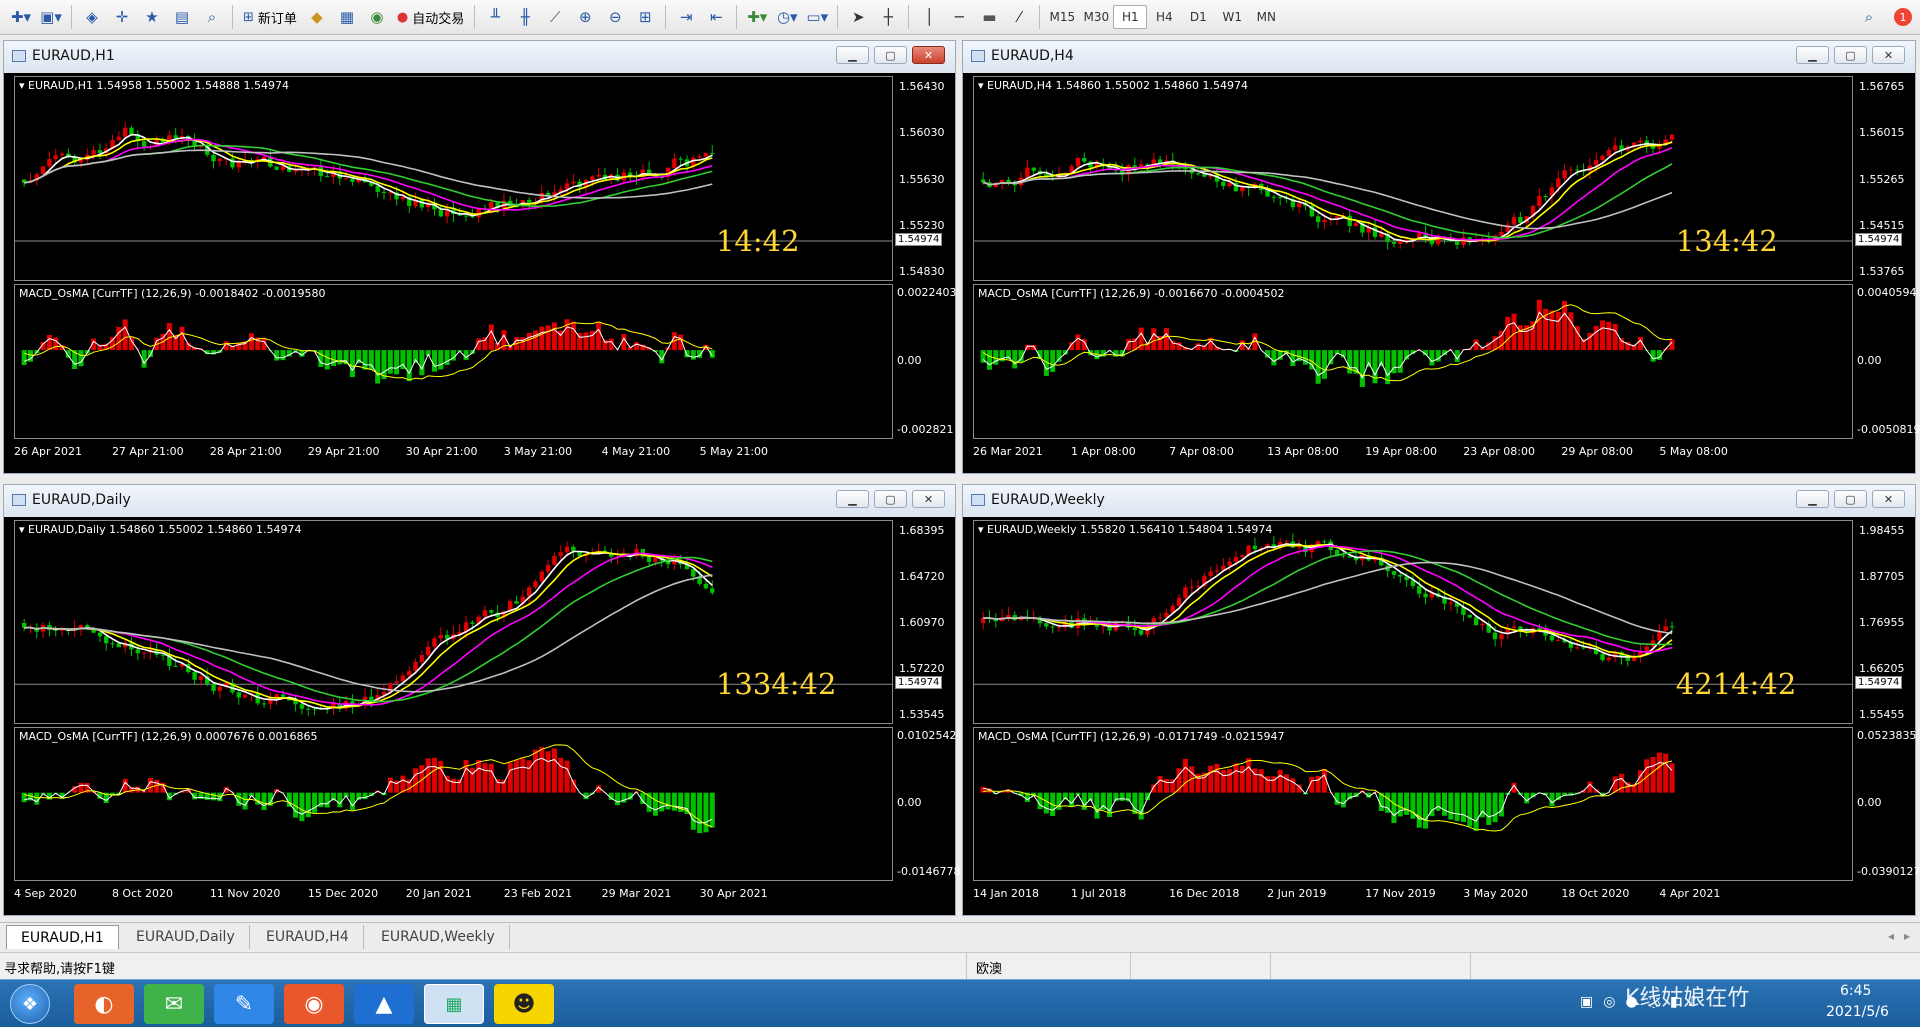 The height and width of the screenshot is (1027, 1920). I want to click on search-icon: ⌕, so click(1869, 17).